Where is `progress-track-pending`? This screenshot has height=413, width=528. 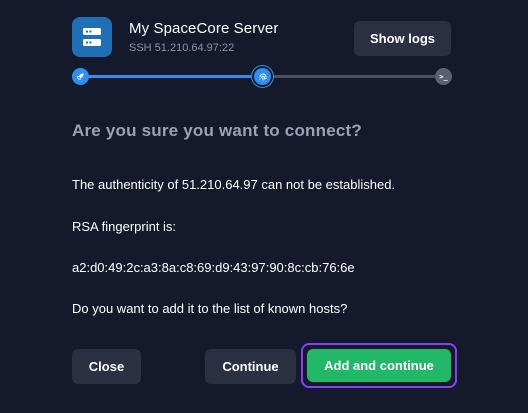
progress-track-pending is located at coordinates (352, 76).